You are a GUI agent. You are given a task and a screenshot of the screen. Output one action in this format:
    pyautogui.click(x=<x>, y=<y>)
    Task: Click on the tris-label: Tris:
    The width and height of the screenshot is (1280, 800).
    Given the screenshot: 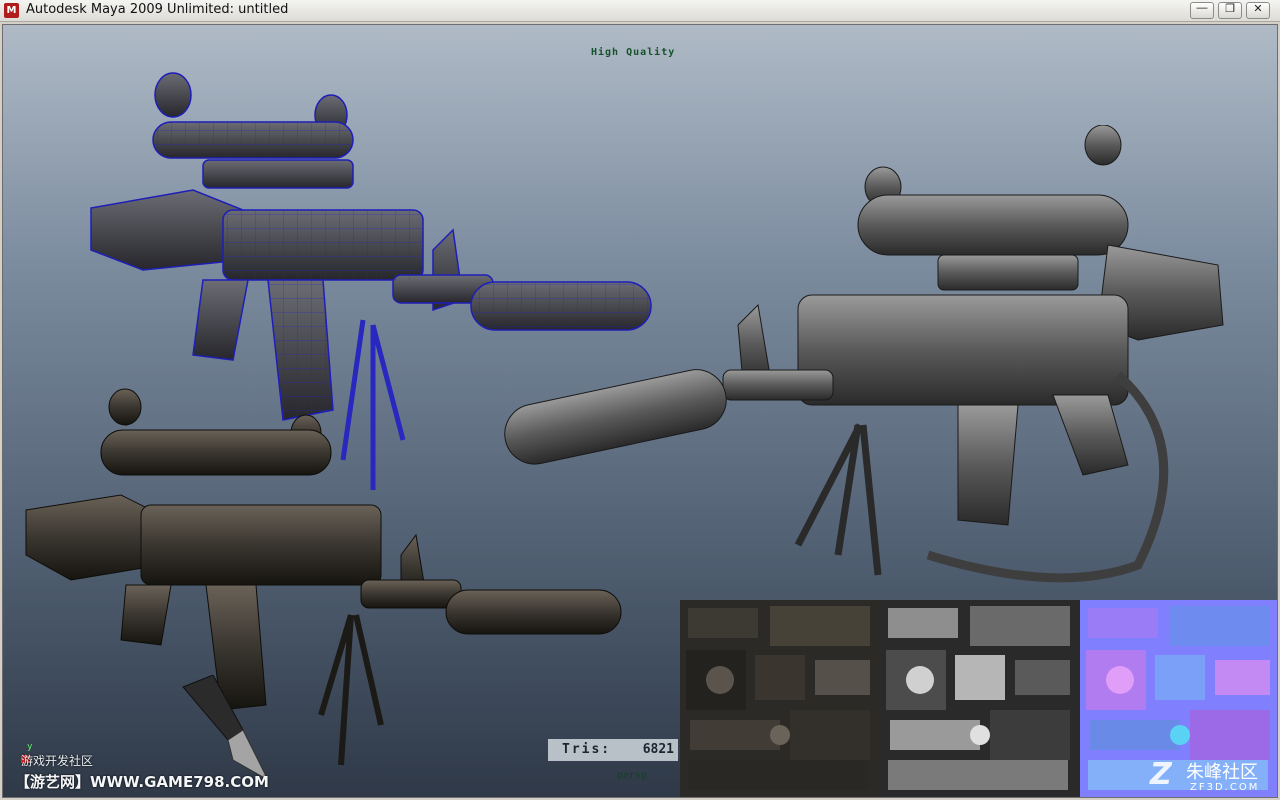 What is the action you would take?
    pyautogui.click(x=587, y=749)
    